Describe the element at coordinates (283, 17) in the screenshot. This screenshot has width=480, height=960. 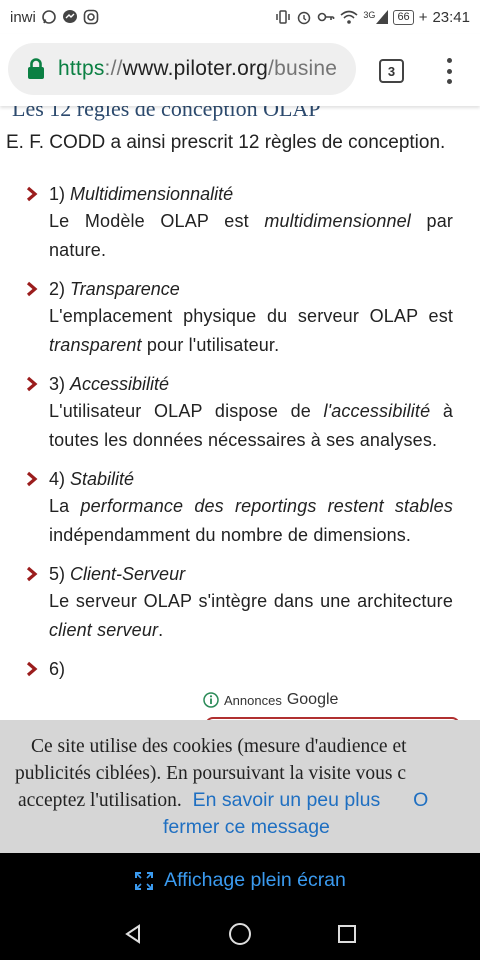
I see `vibrate-icon` at that location.